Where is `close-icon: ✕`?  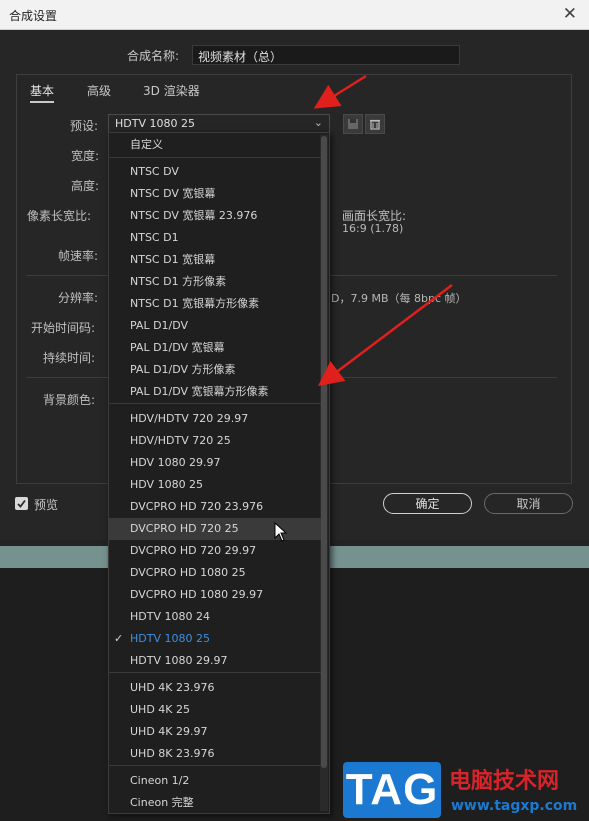
close-icon: ✕ is located at coordinates (570, 14).